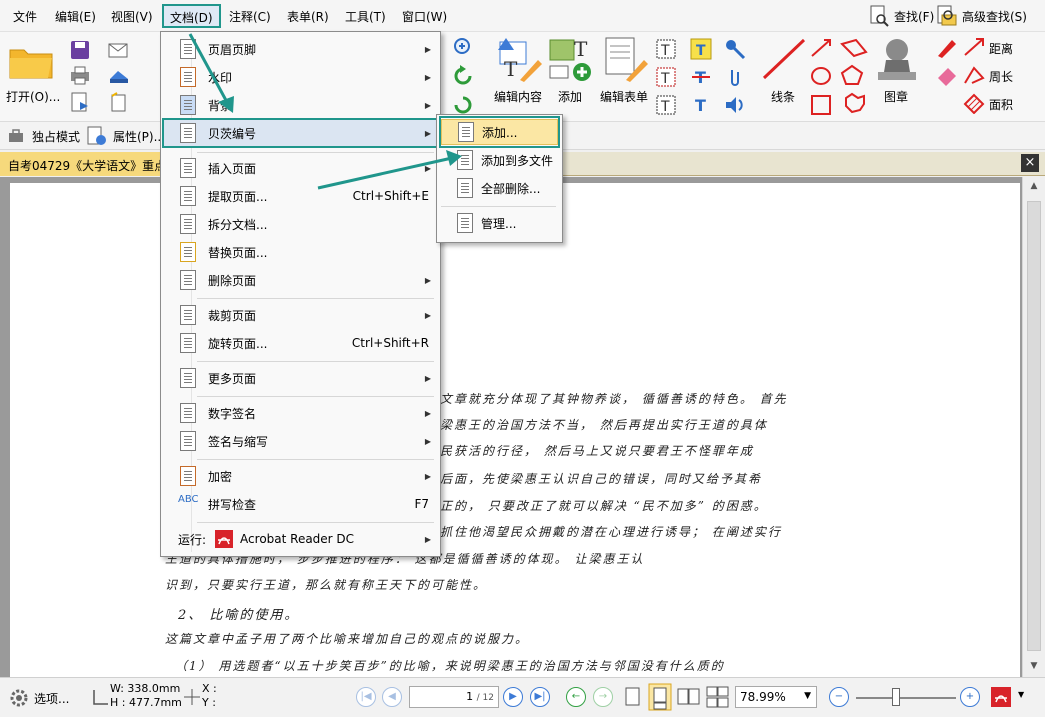 The width and height of the screenshot is (1045, 717). Describe the element at coordinates (689, 697) in the screenshot. I see `facing-page-icon` at that location.